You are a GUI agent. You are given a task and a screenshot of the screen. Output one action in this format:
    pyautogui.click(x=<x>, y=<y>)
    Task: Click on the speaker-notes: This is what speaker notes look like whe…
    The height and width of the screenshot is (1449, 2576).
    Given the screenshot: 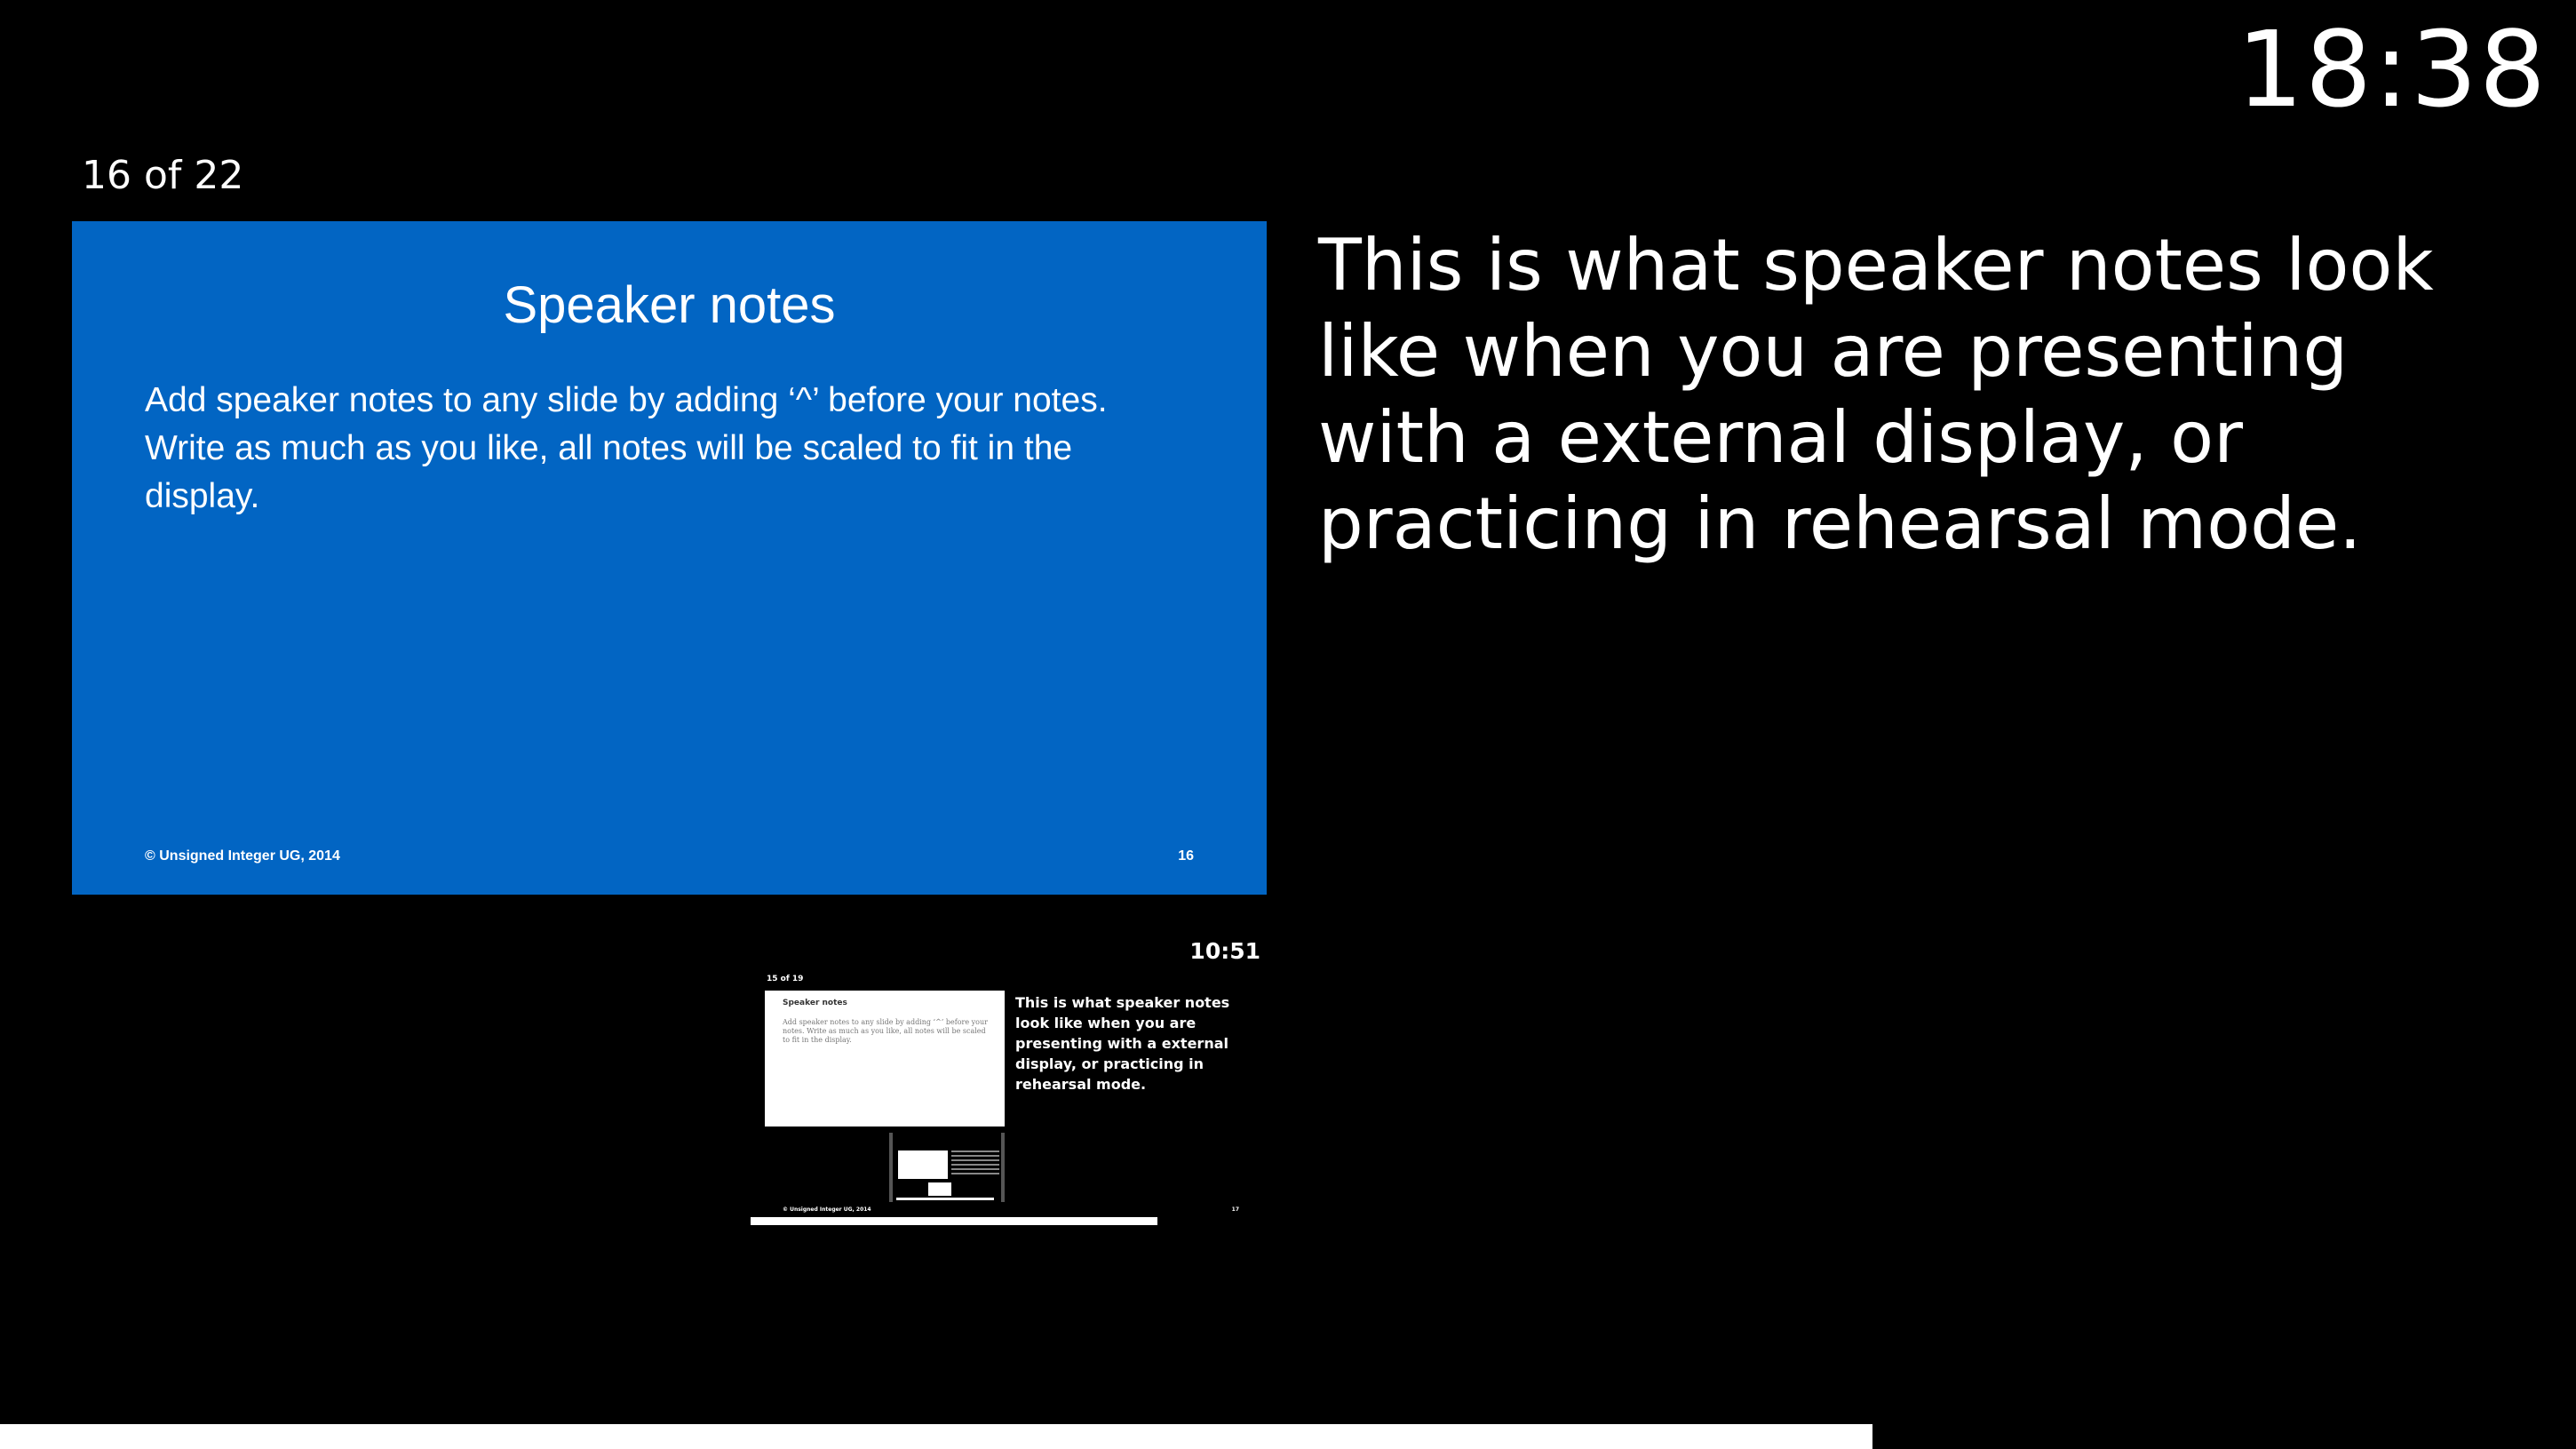 What is the action you would take?
    pyautogui.click(x=1876, y=394)
    